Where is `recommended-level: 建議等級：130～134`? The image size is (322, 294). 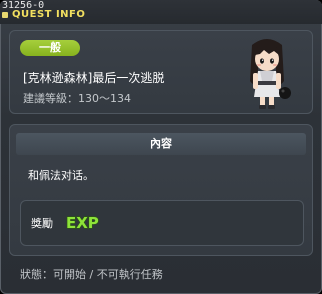
recommended-level: 建議等級：130～134 is located at coordinates (77, 98).